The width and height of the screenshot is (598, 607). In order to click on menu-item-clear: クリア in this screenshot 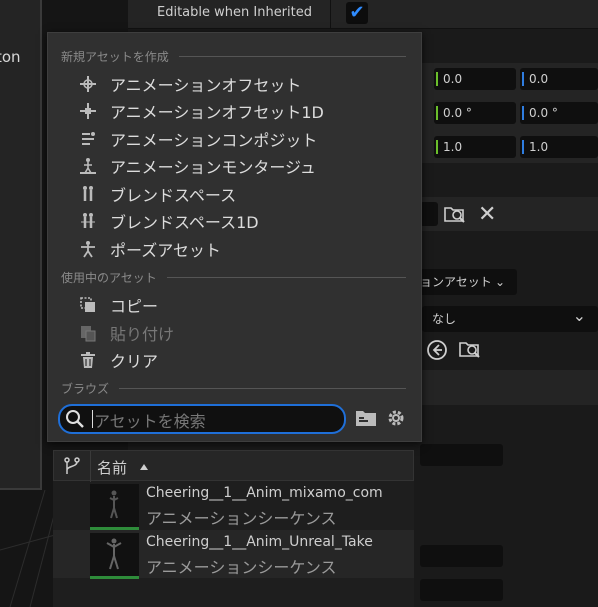, I will do `click(118, 360)`.